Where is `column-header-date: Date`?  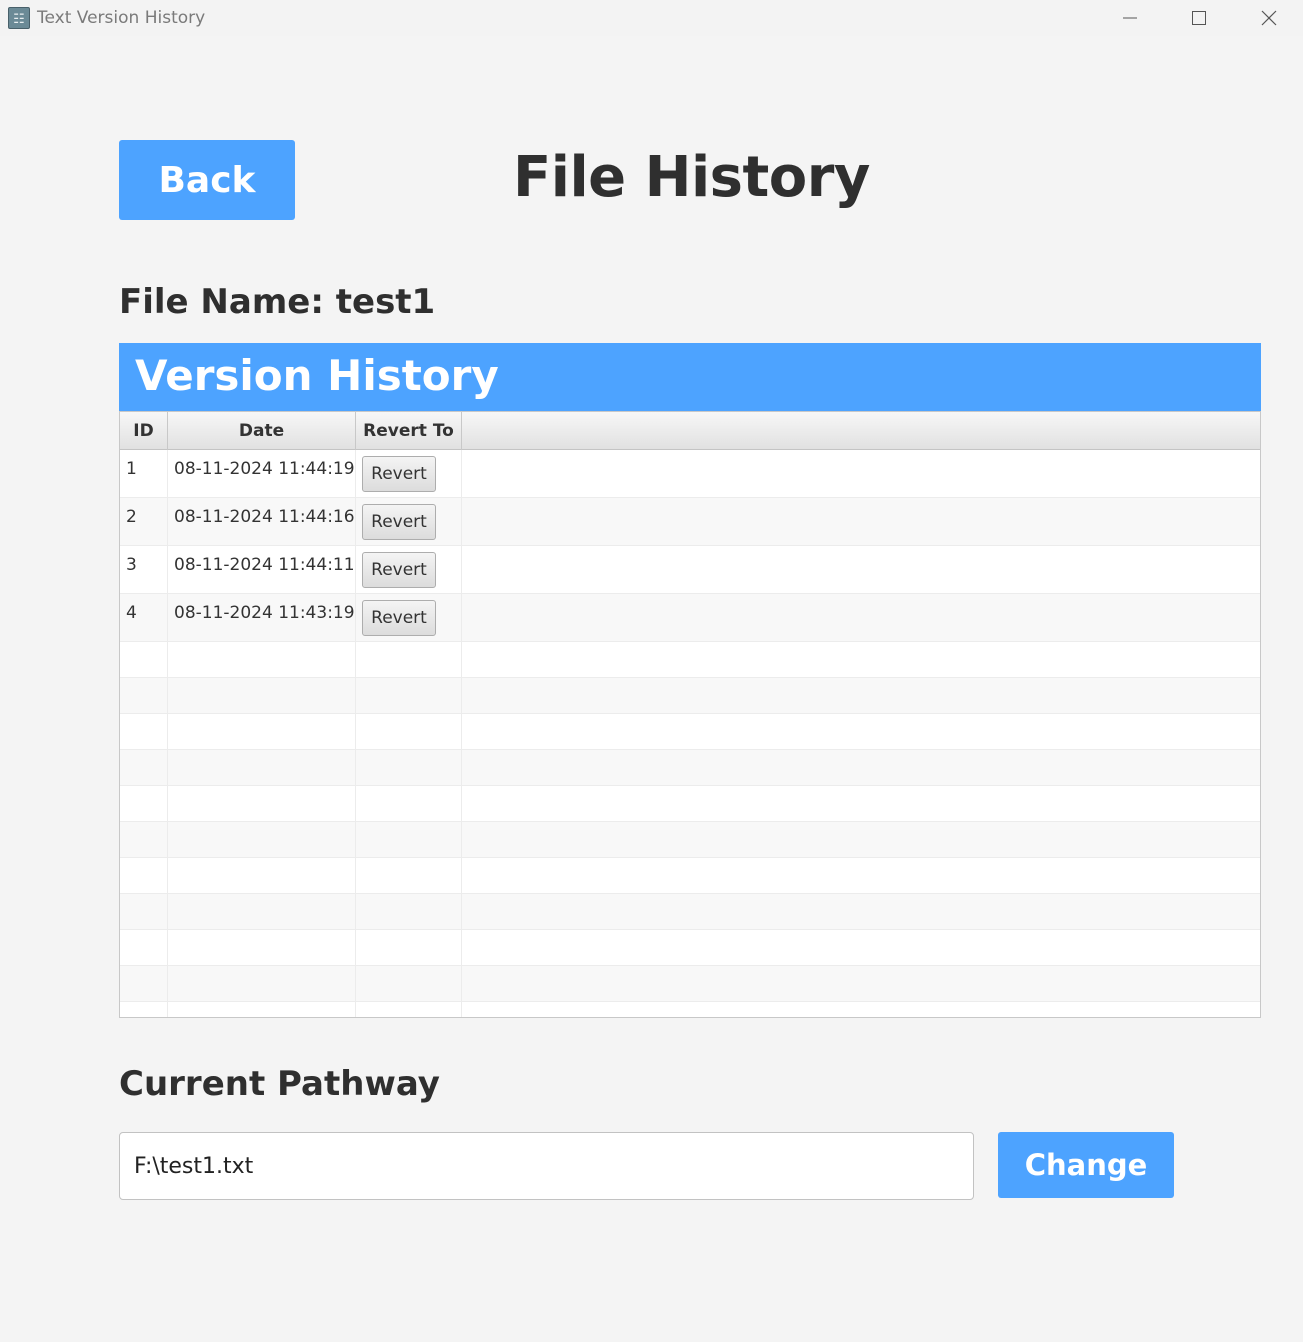 column-header-date: Date is located at coordinates (262, 431).